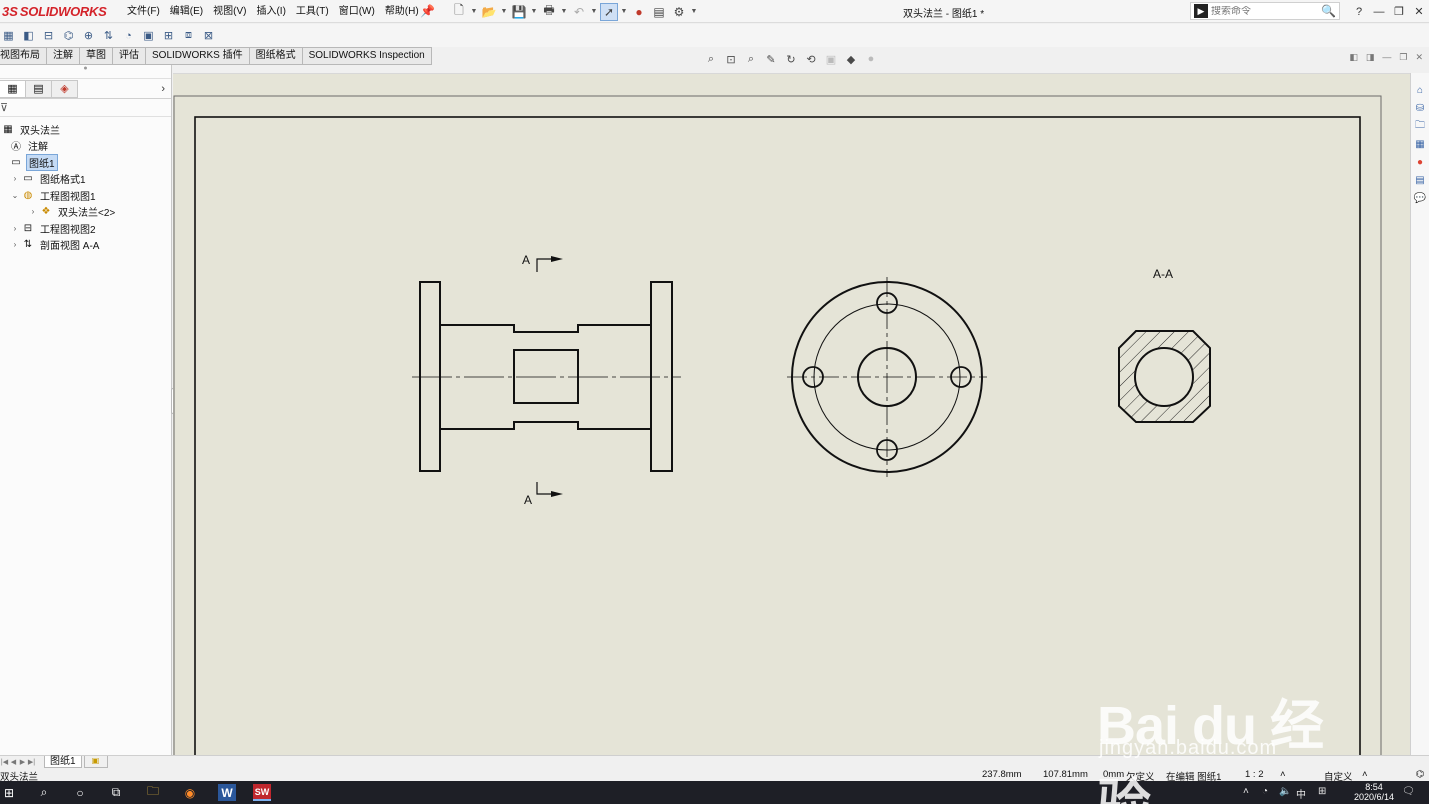 The image size is (1429, 804). What do you see at coordinates (1420, 144) in the screenshot?
I see `view-palette-icon: ▦` at bounding box center [1420, 144].